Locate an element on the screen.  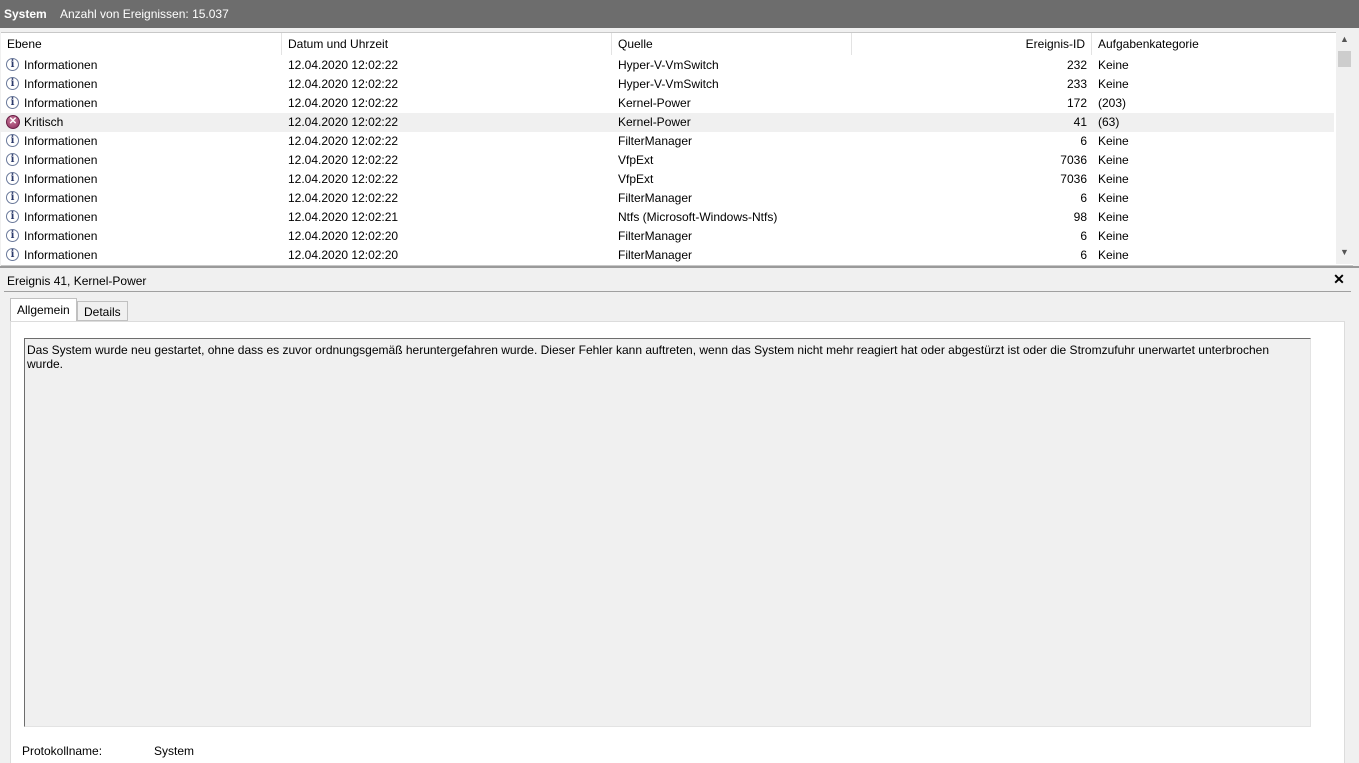
event-count: Anzahl von Ereignissen: 15.037 is located at coordinates (144, 14).